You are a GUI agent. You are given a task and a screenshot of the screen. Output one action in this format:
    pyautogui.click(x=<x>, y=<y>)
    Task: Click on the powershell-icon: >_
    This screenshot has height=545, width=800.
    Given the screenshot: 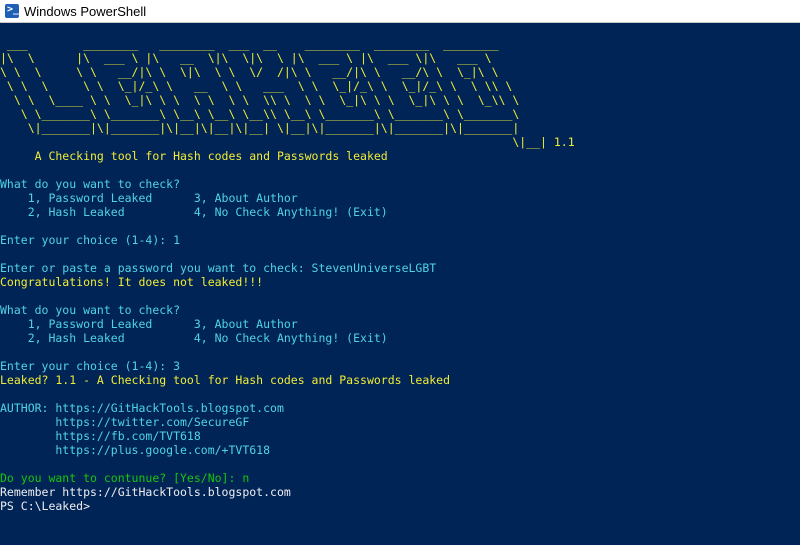 What is the action you would take?
    pyautogui.click(x=12, y=11)
    